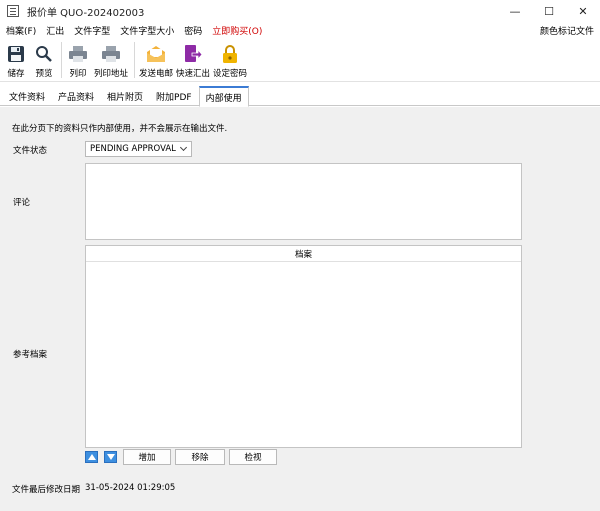 Image resolution: width=600 pixels, height=511 pixels. What do you see at coordinates (300, 60) in the screenshot?
I see `toolbar: 储存 预览 列印 列印地址 发送电邮 快速汇出 设定密码` at bounding box center [300, 60].